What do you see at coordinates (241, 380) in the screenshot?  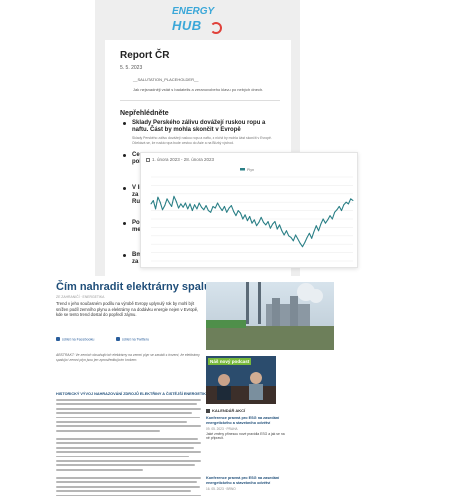 I see `podcast-promo: Náš nový podcast` at bounding box center [241, 380].